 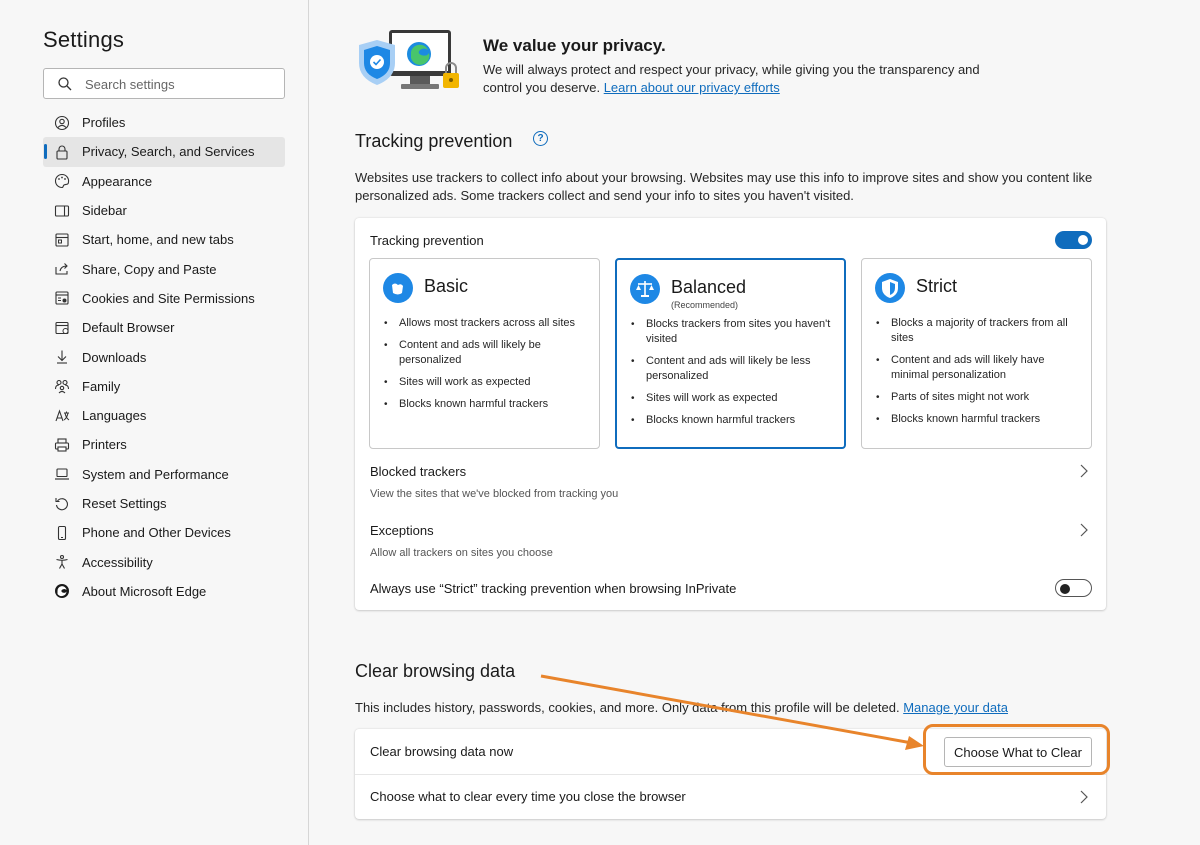 I want to click on sidebar-item-label: Profiles, so click(x=104, y=123).